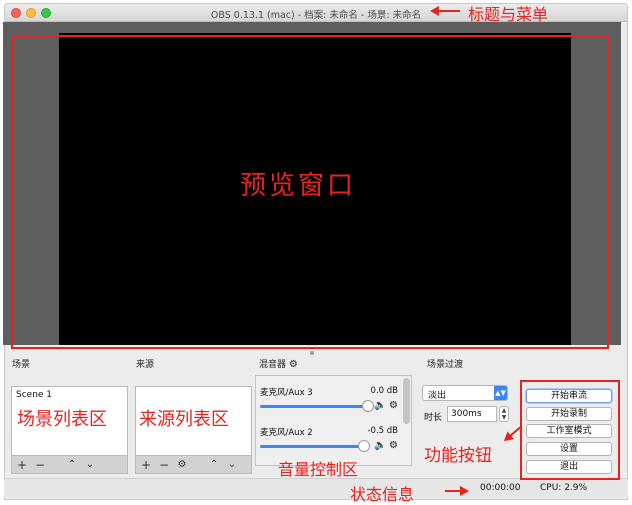 The image size is (632, 505). What do you see at coordinates (382, 494) in the screenshot?
I see `status-annotation: 状态信息` at bounding box center [382, 494].